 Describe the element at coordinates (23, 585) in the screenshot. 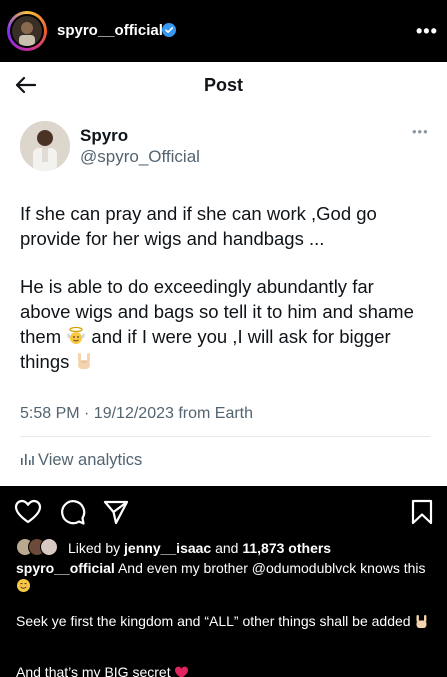

I see `smiling-face-emoji-icon` at that location.